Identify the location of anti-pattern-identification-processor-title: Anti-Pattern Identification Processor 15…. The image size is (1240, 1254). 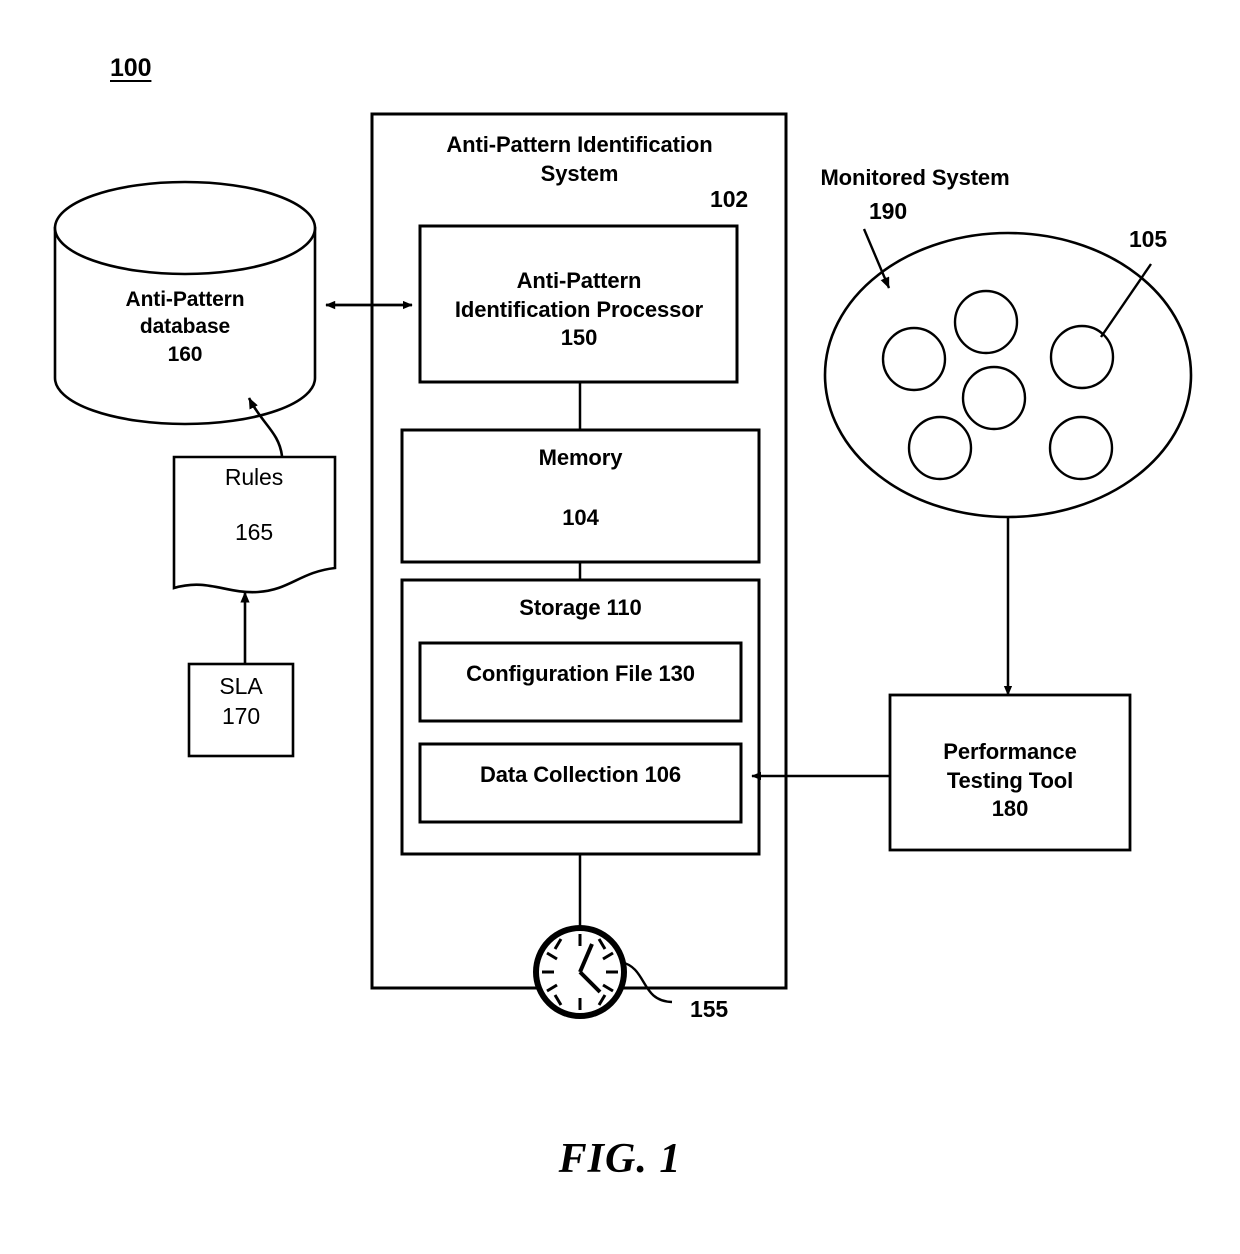
(579, 309).